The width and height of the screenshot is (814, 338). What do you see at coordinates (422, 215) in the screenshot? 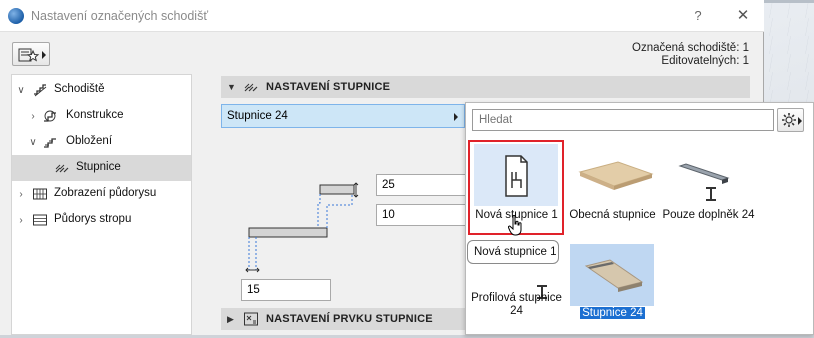
I see `tread-thickness-input` at bounding box center [422, 215].